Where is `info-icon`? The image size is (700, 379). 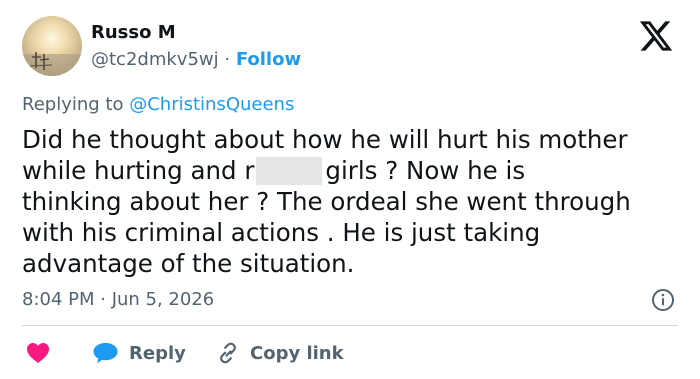 info-icon is located at coordinates (663, 300).